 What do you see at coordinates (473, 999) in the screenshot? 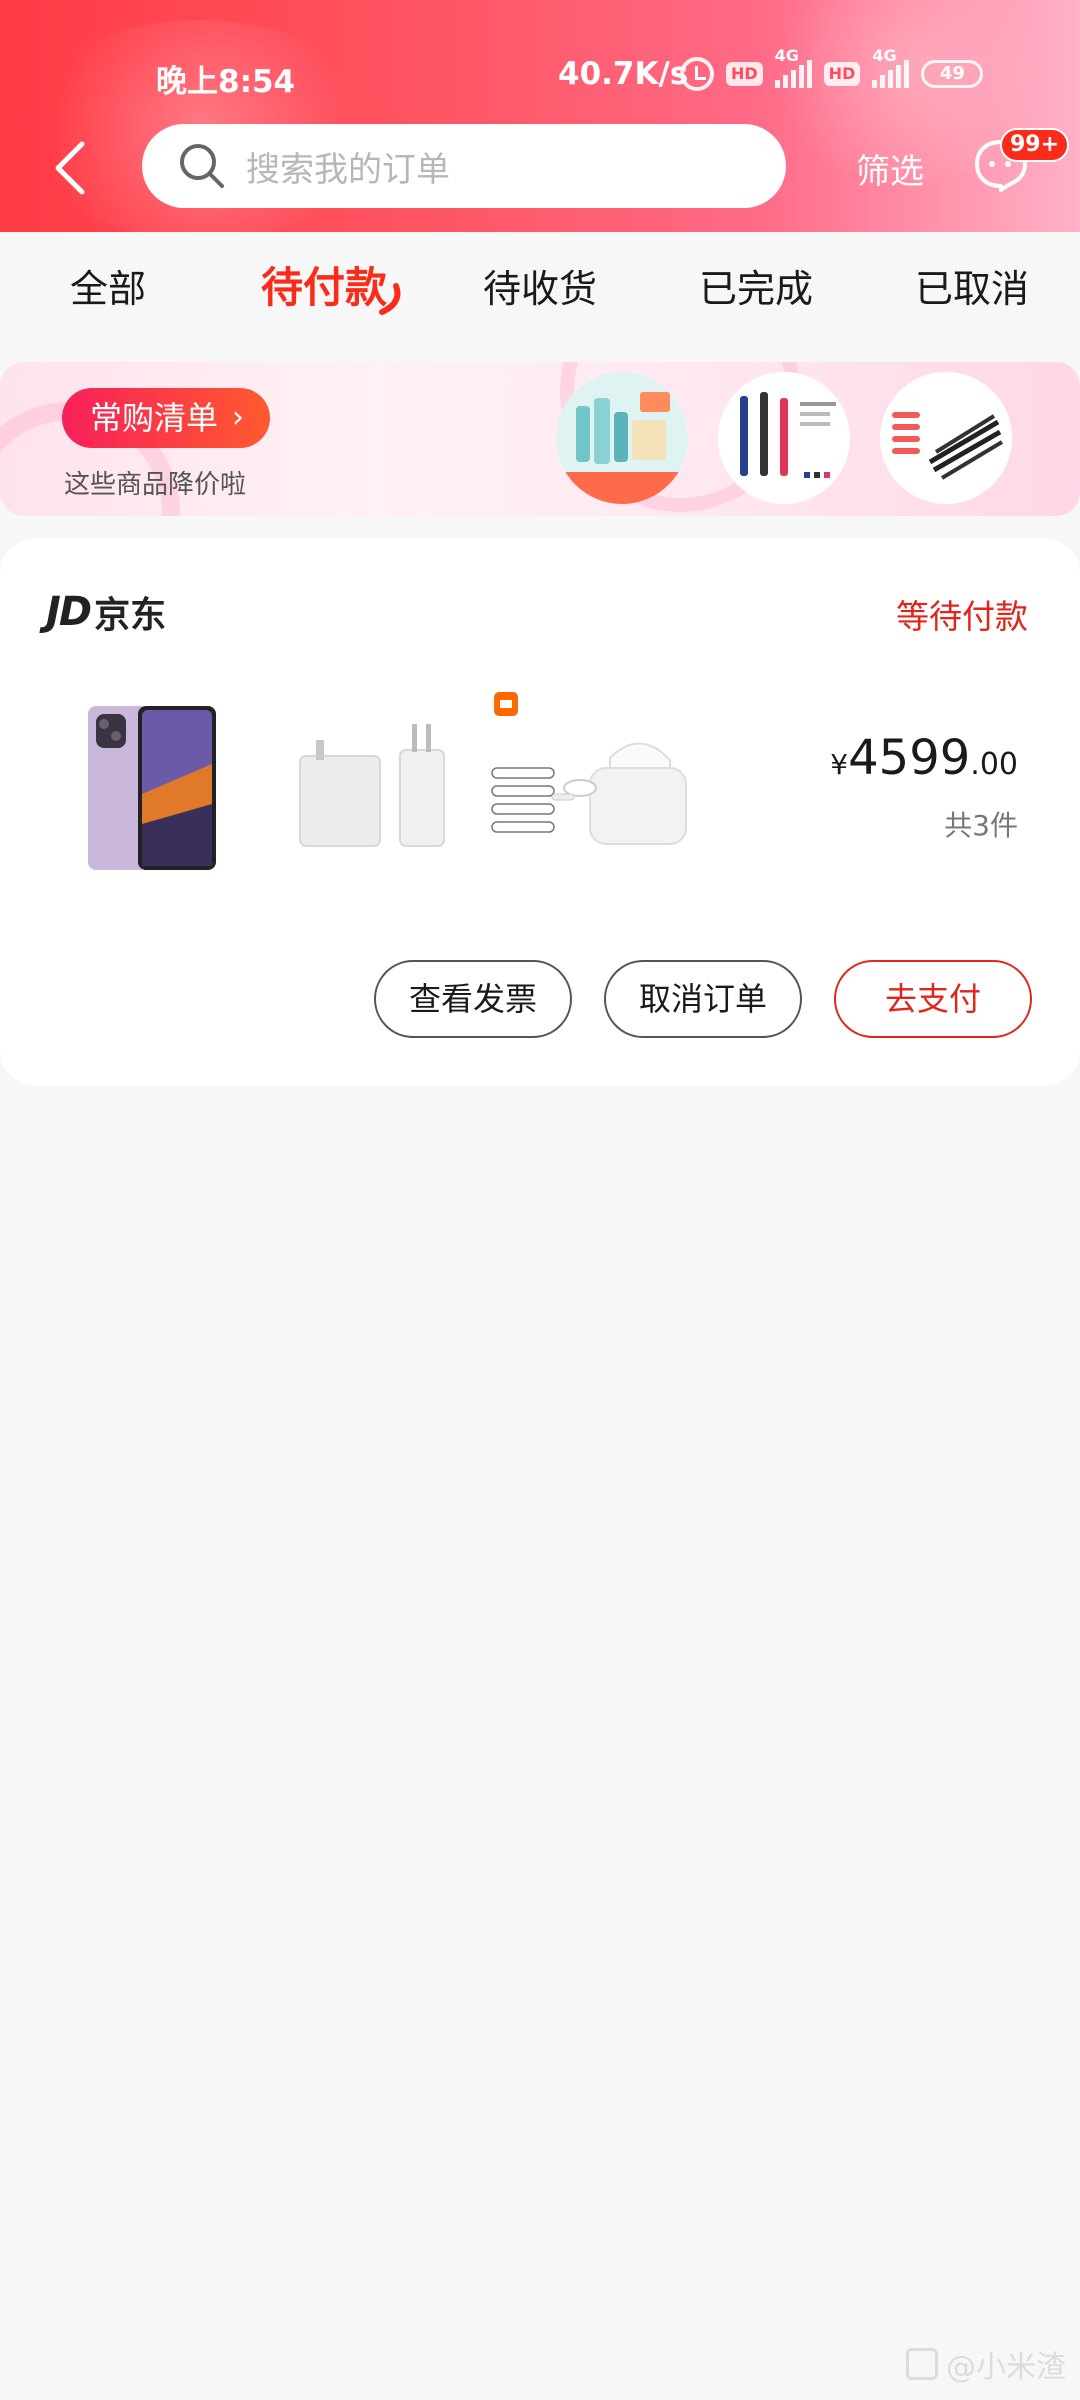
I see `view-invoice-button: 查看发票` at bounding box center [473, 999].